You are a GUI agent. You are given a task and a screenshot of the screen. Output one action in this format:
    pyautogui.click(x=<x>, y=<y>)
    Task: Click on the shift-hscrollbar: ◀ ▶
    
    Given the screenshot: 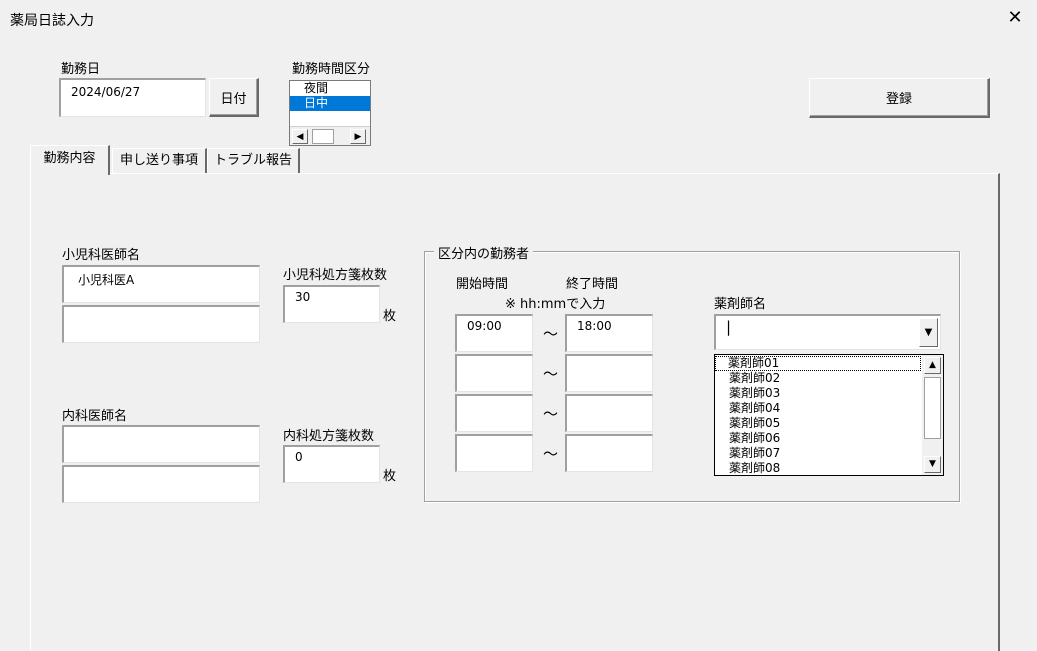 What is the action you would take?
    pyautogui.click(x=330, y=135)
    